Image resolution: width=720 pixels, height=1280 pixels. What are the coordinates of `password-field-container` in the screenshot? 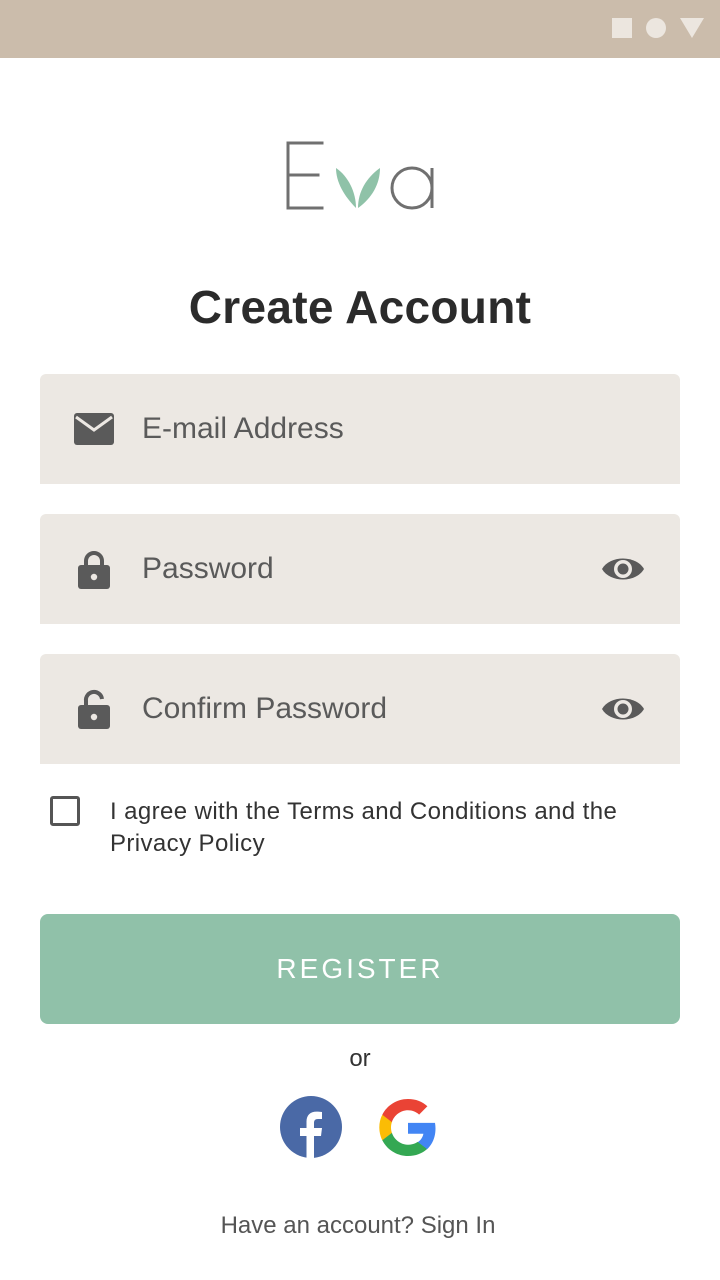 It's located at (360, 569).